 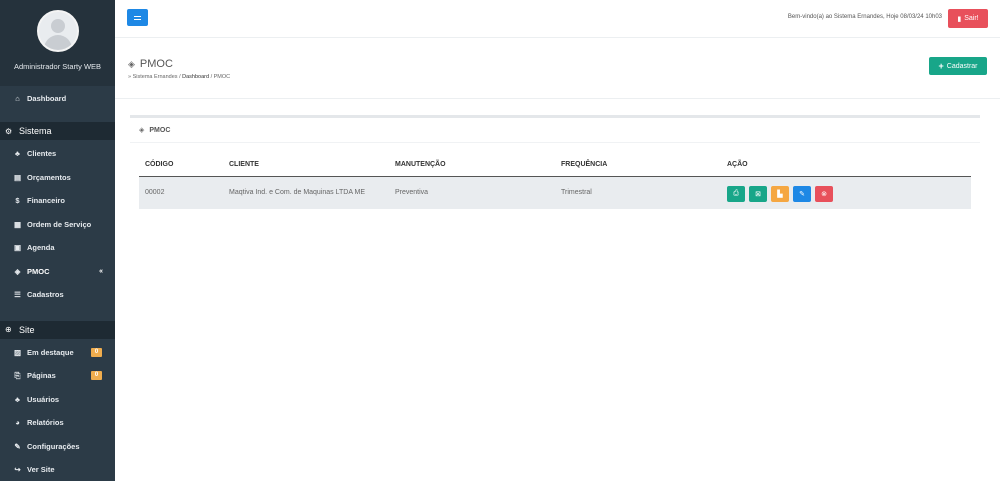 I want to click on image-icon: ▨, so click(x=17, y=352).